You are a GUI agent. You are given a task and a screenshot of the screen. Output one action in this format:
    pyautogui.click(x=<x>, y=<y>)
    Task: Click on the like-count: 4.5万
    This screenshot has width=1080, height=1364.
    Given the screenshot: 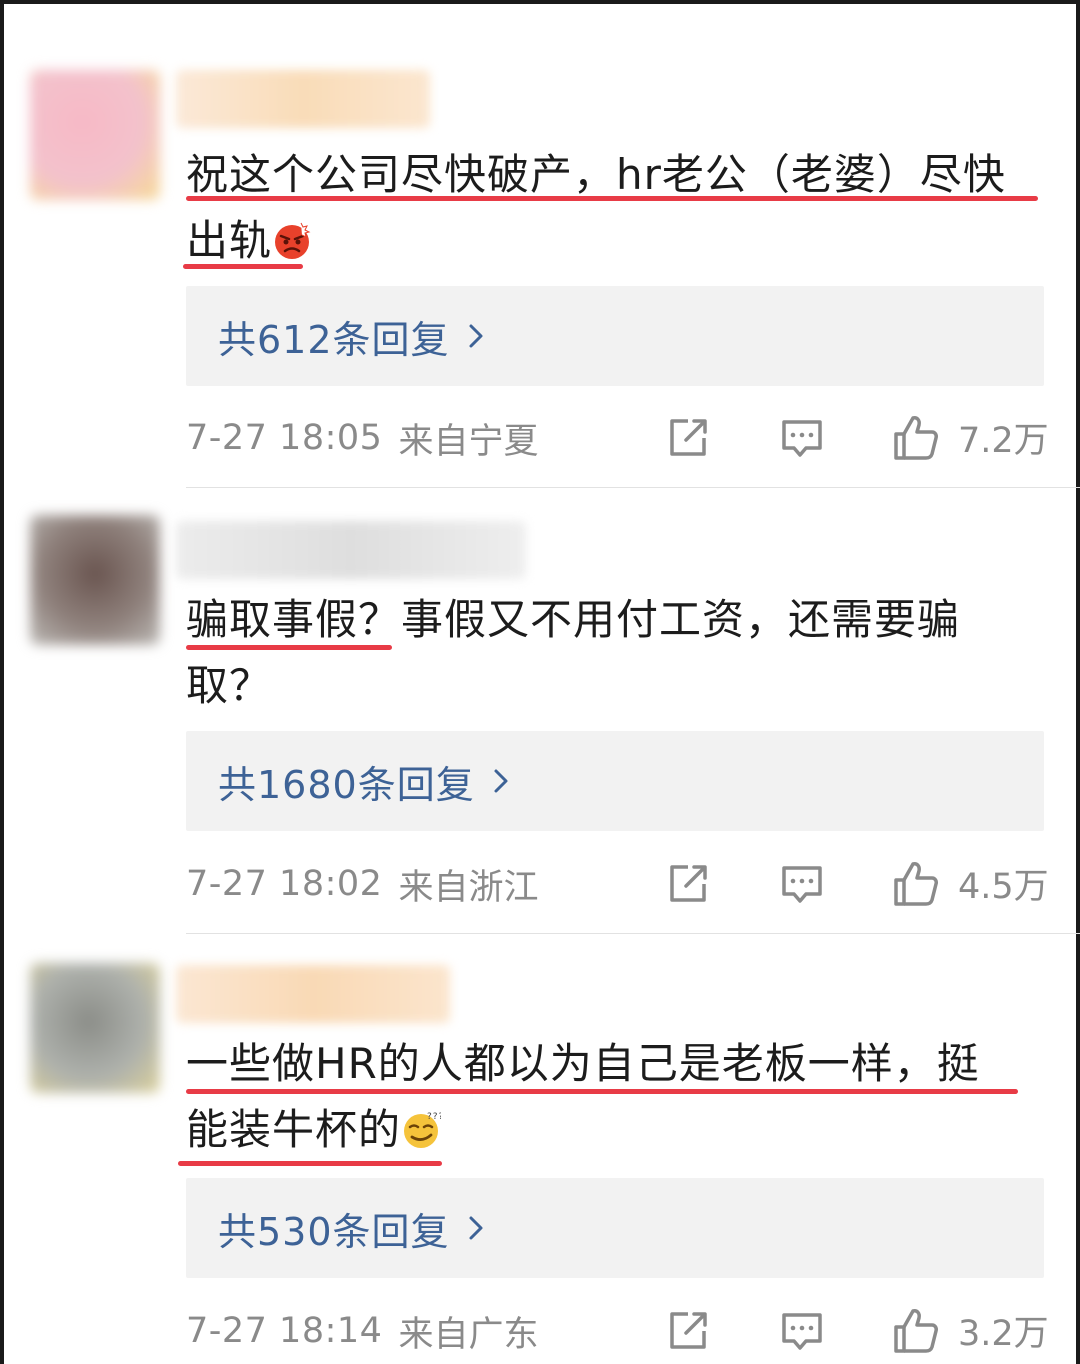 What is the action you would take?
    pyautogui.click(x=1003, y=887)
    